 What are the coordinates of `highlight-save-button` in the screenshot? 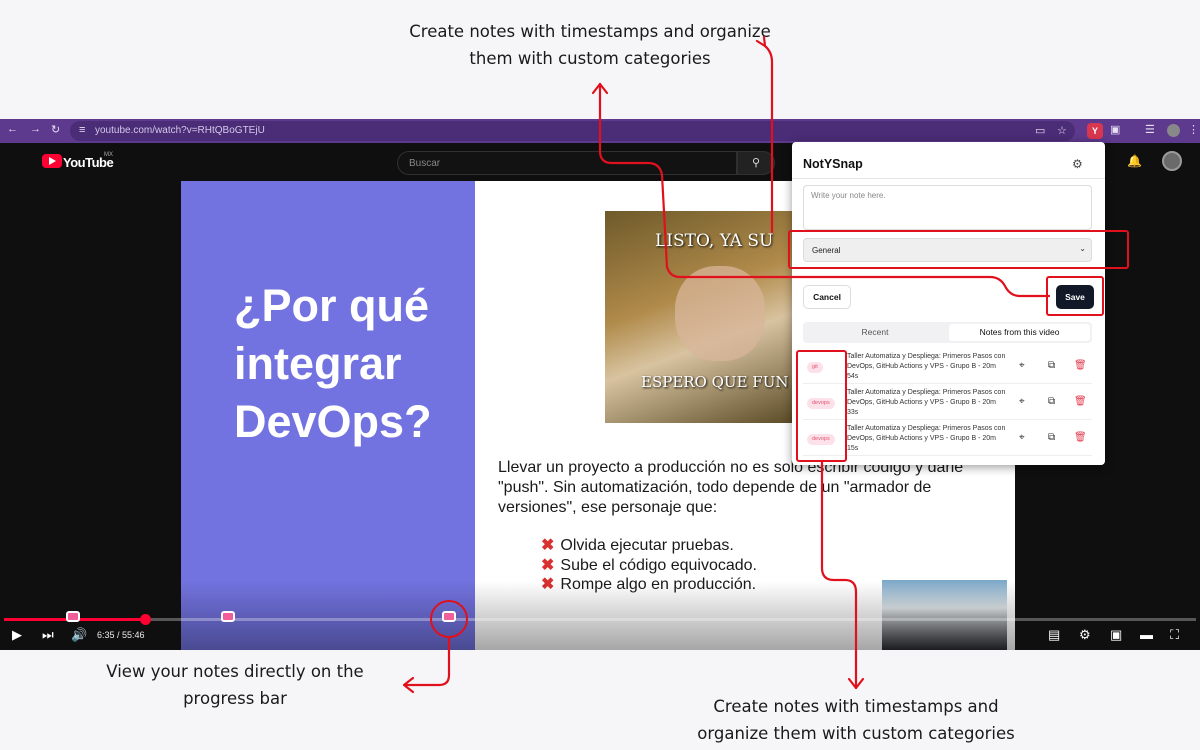 It's located at (1075, 296).